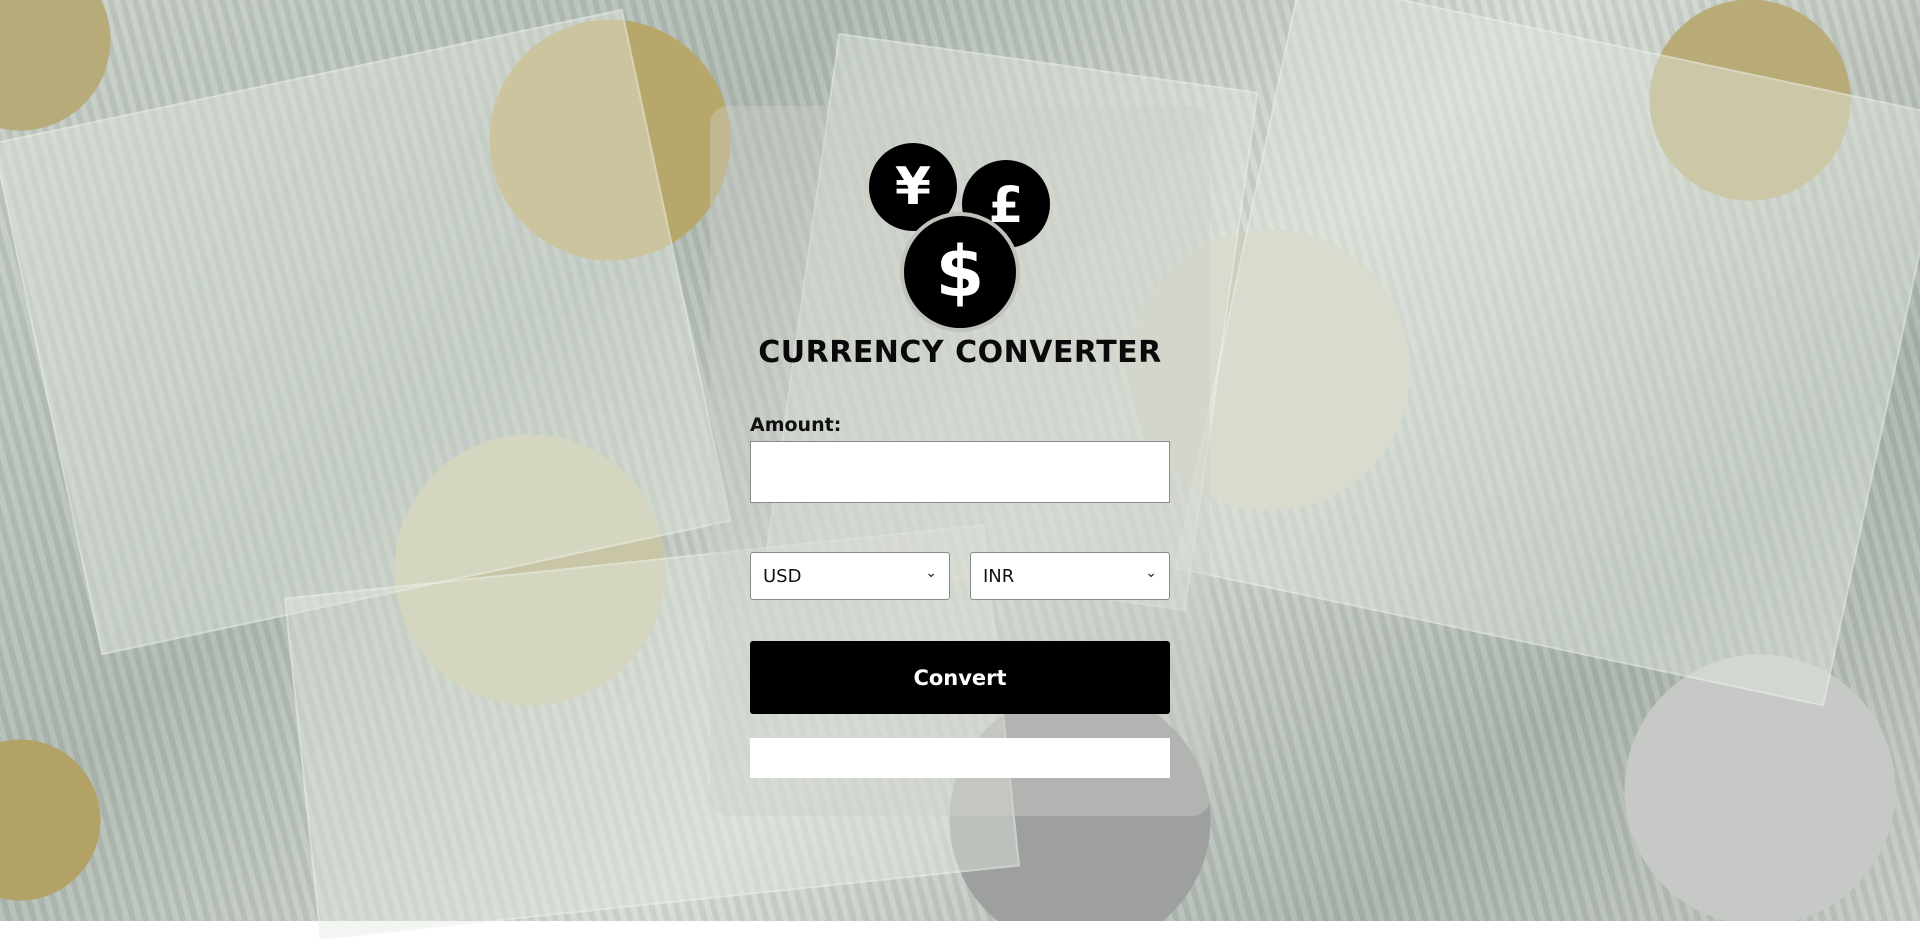 The image size is (1920, 940). What do you see at coordinates (999, 576) in the screenshot?
I see `to-currency-value: INR` at bounding box center [999, 576].